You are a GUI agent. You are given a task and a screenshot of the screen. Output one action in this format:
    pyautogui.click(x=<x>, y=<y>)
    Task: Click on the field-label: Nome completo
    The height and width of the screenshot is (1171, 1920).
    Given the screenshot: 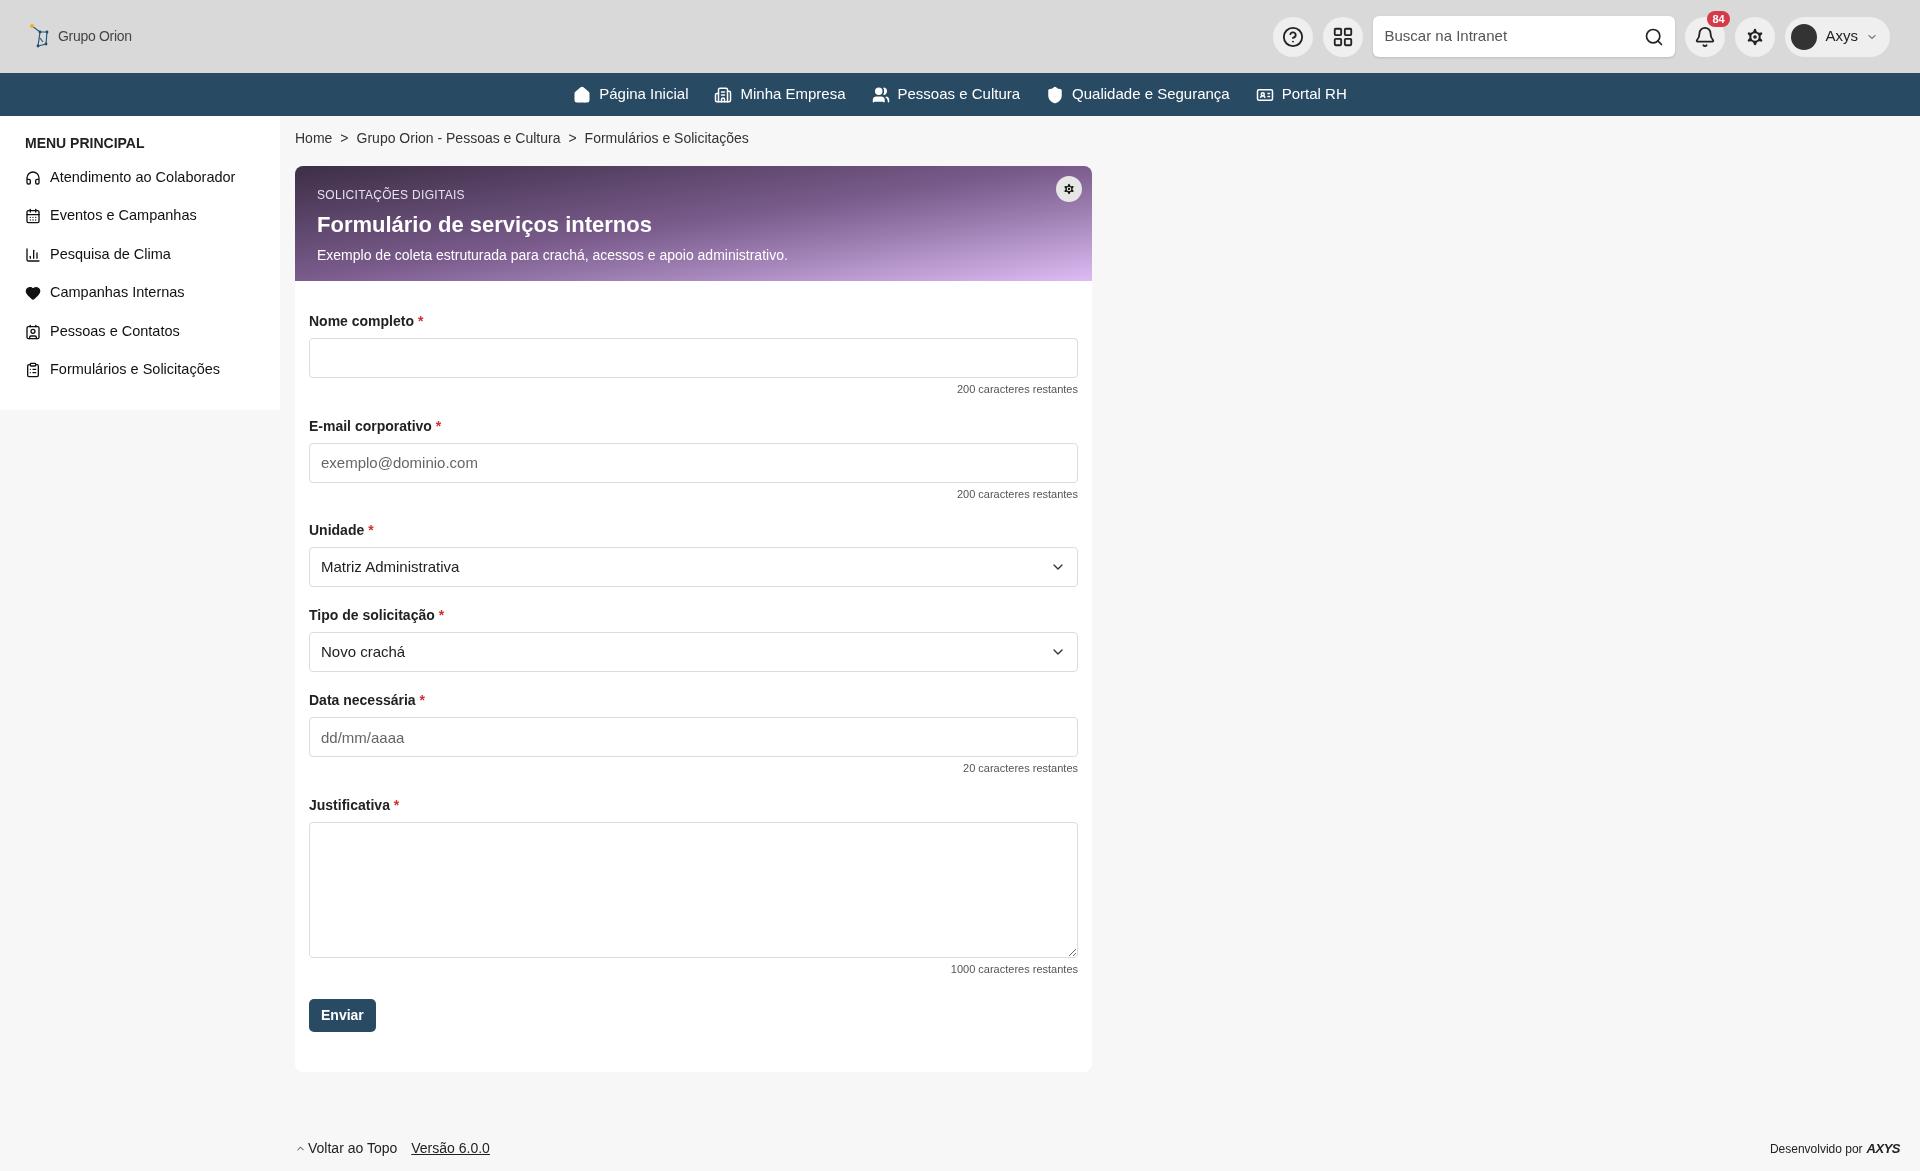 What is the action you would take?
    pyautogui.click(x=361, y=321)
    